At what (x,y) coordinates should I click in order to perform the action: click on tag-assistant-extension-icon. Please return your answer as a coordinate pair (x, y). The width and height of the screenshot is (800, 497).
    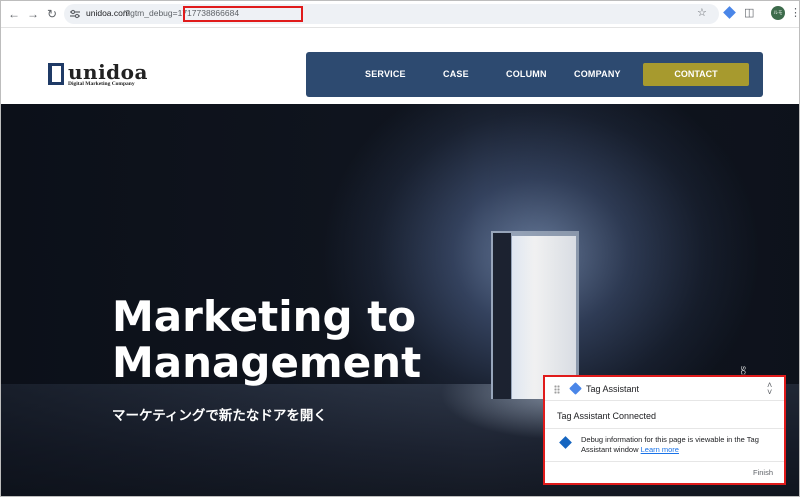
    Looking at the image, I should click on (729, 12).